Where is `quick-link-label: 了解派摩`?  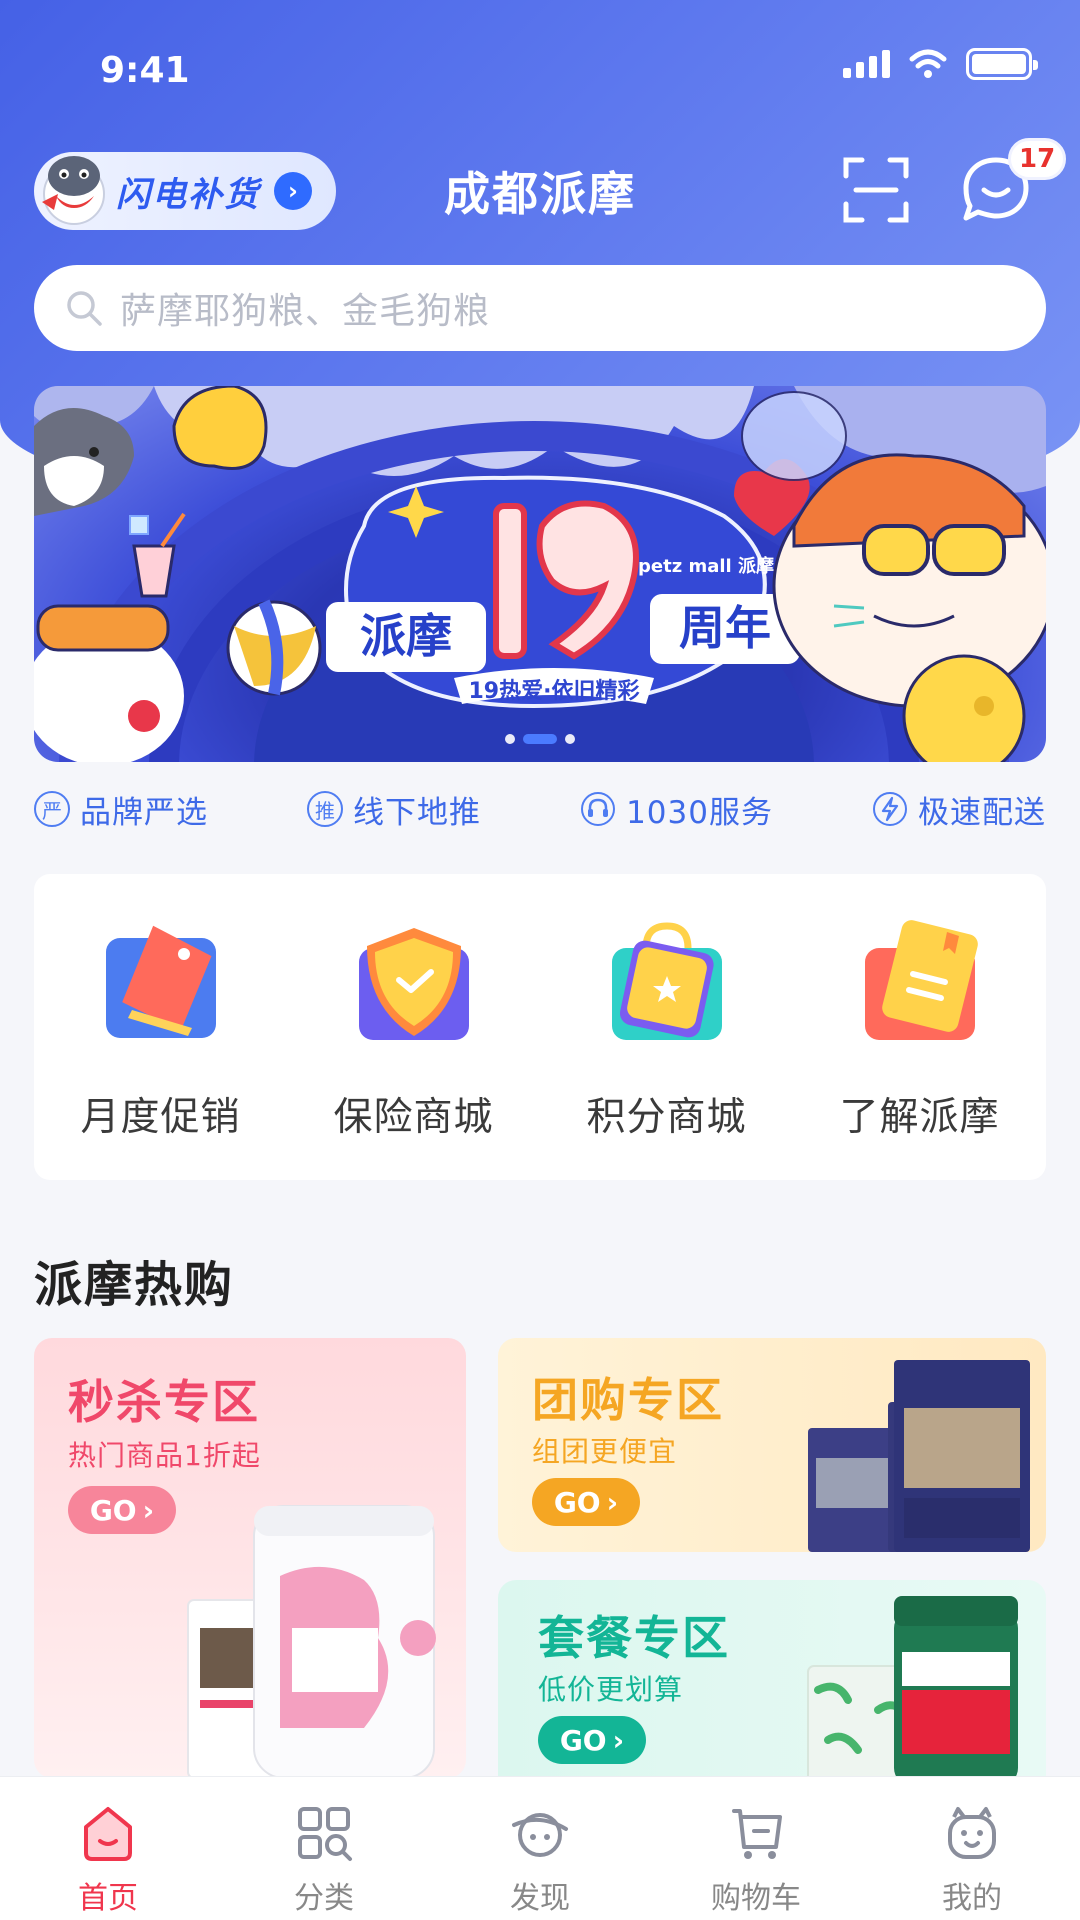 quick-link-label: 了解派摩 is located at coordinates (919, 1117).